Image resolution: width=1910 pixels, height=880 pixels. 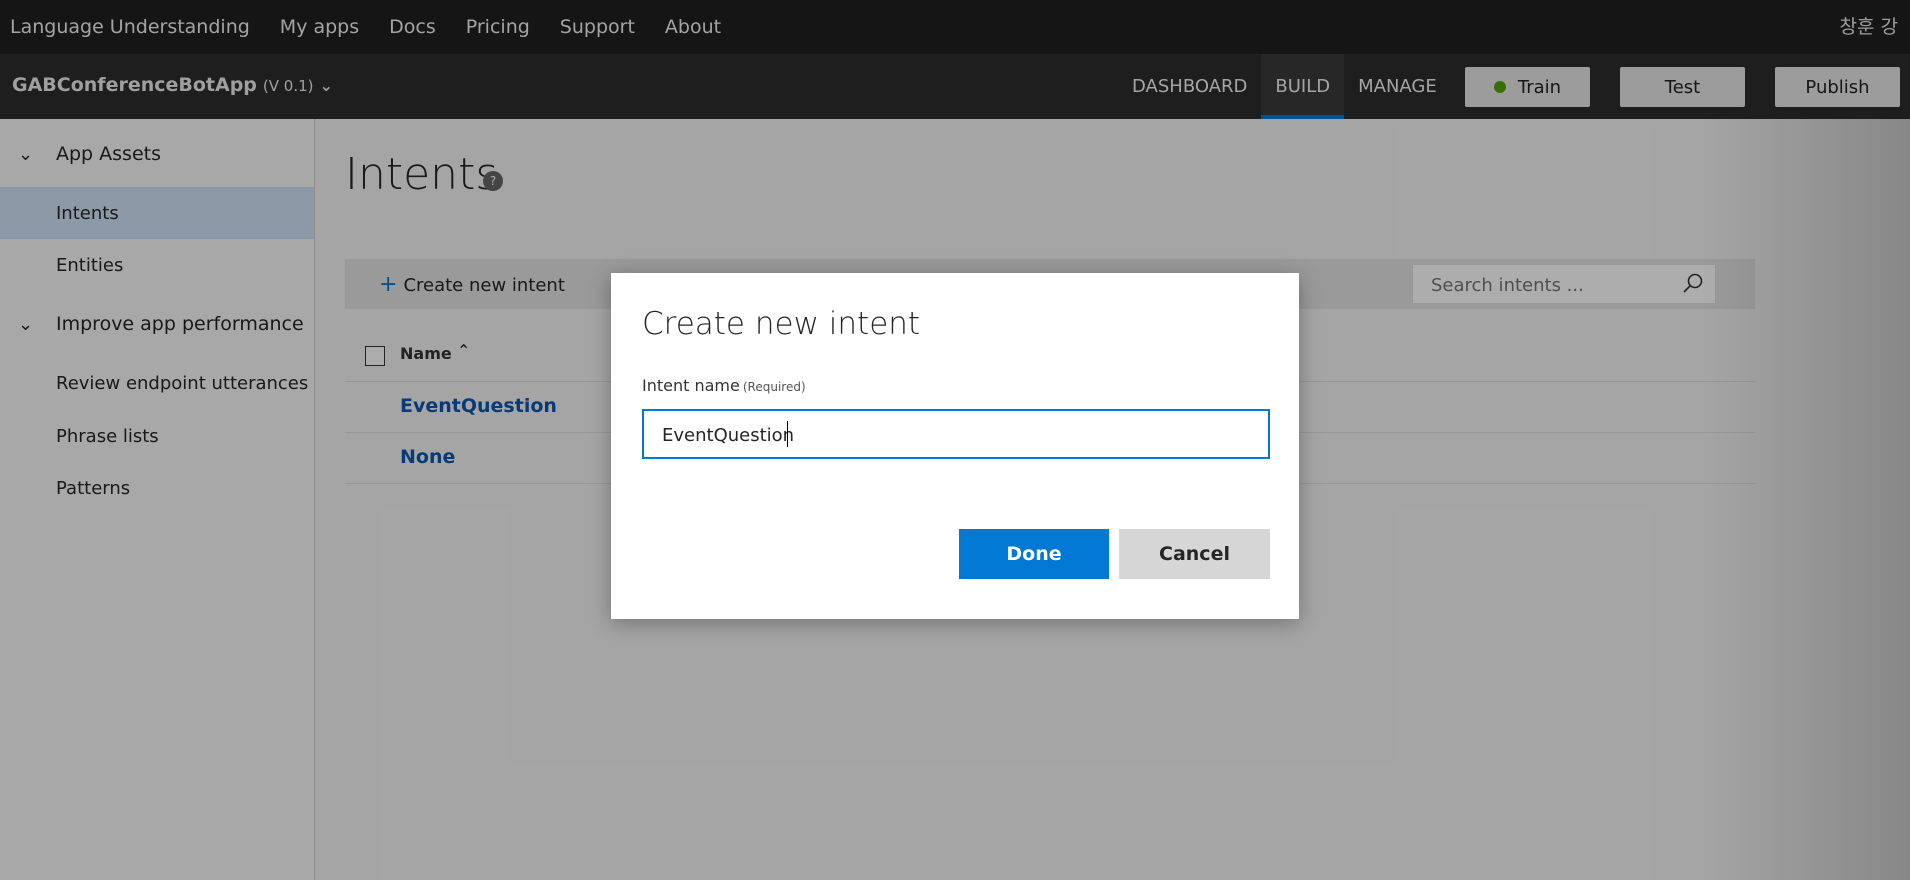 I want to click on intent-name-field, so click(x=956, y=434).